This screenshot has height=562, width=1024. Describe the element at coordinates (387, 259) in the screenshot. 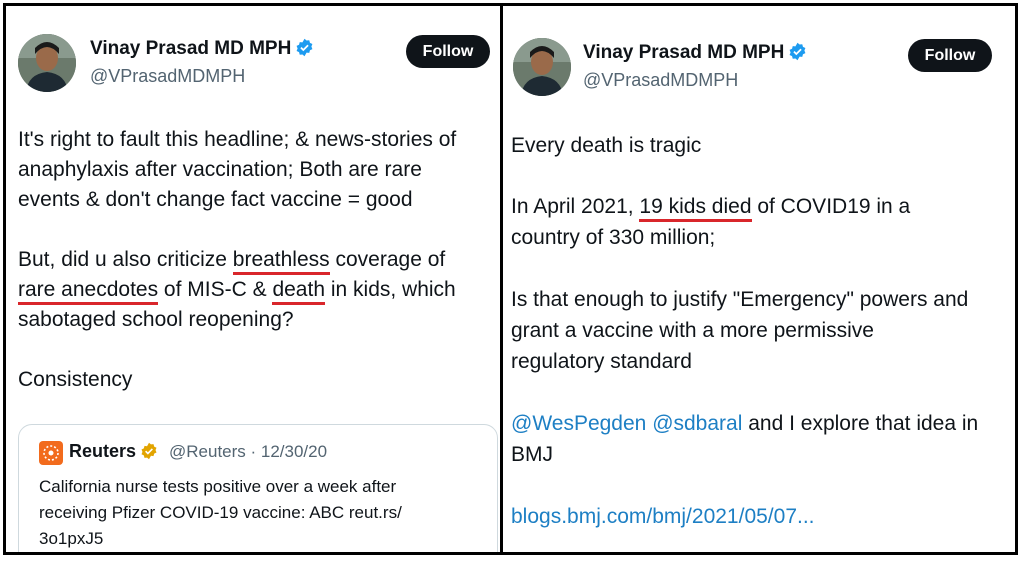

I see `text-span: coverage of` at that location.